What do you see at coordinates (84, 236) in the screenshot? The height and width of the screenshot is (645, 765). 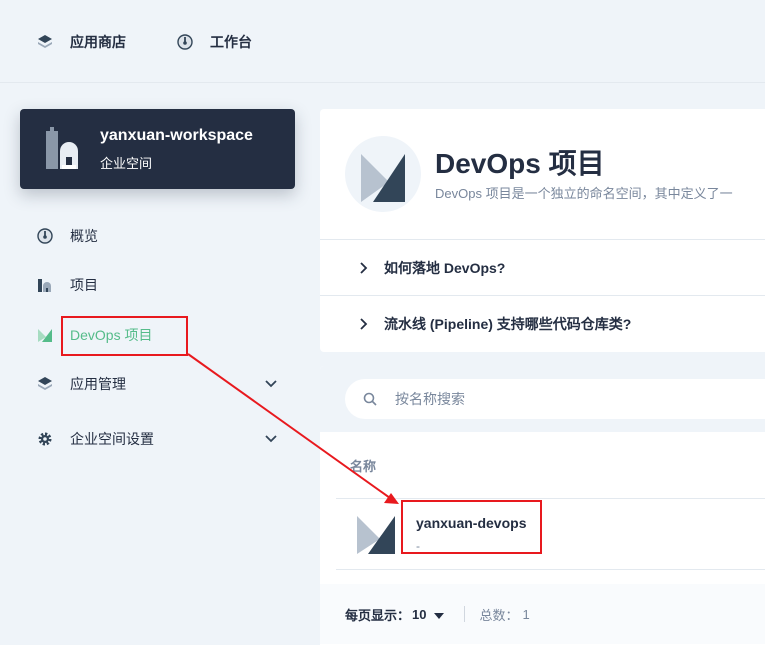 I see `sidebar-item-label: 概览` at bounding box center [84, 236].